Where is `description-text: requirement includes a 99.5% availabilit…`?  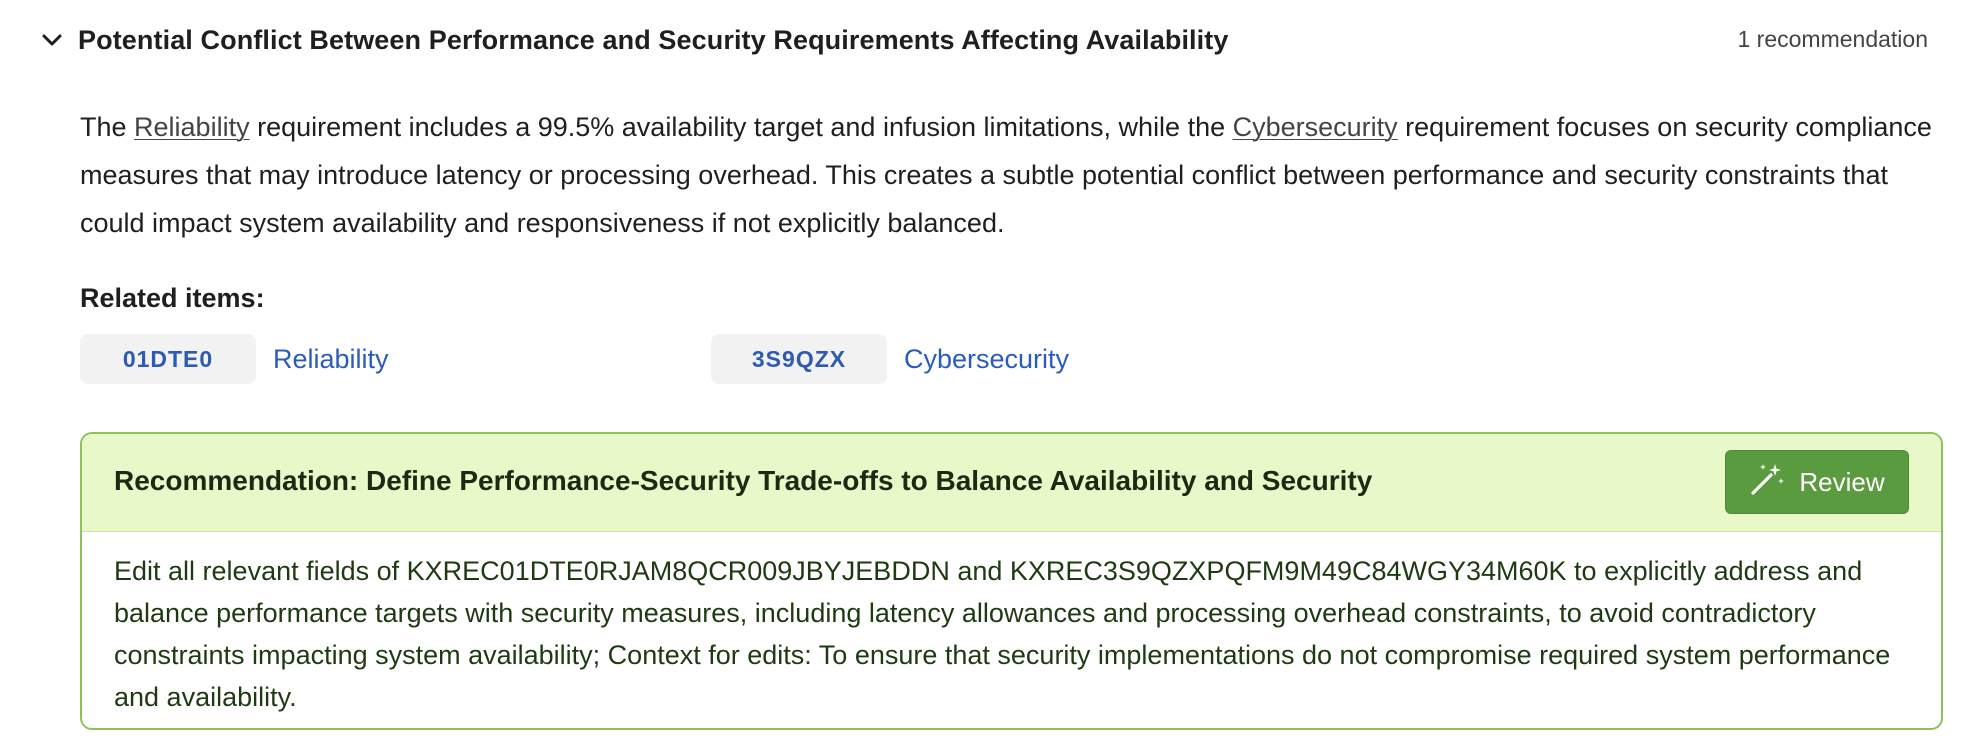
description-text: requirement includes a 99.5% availabilit… is located at coordinates (741, 127).